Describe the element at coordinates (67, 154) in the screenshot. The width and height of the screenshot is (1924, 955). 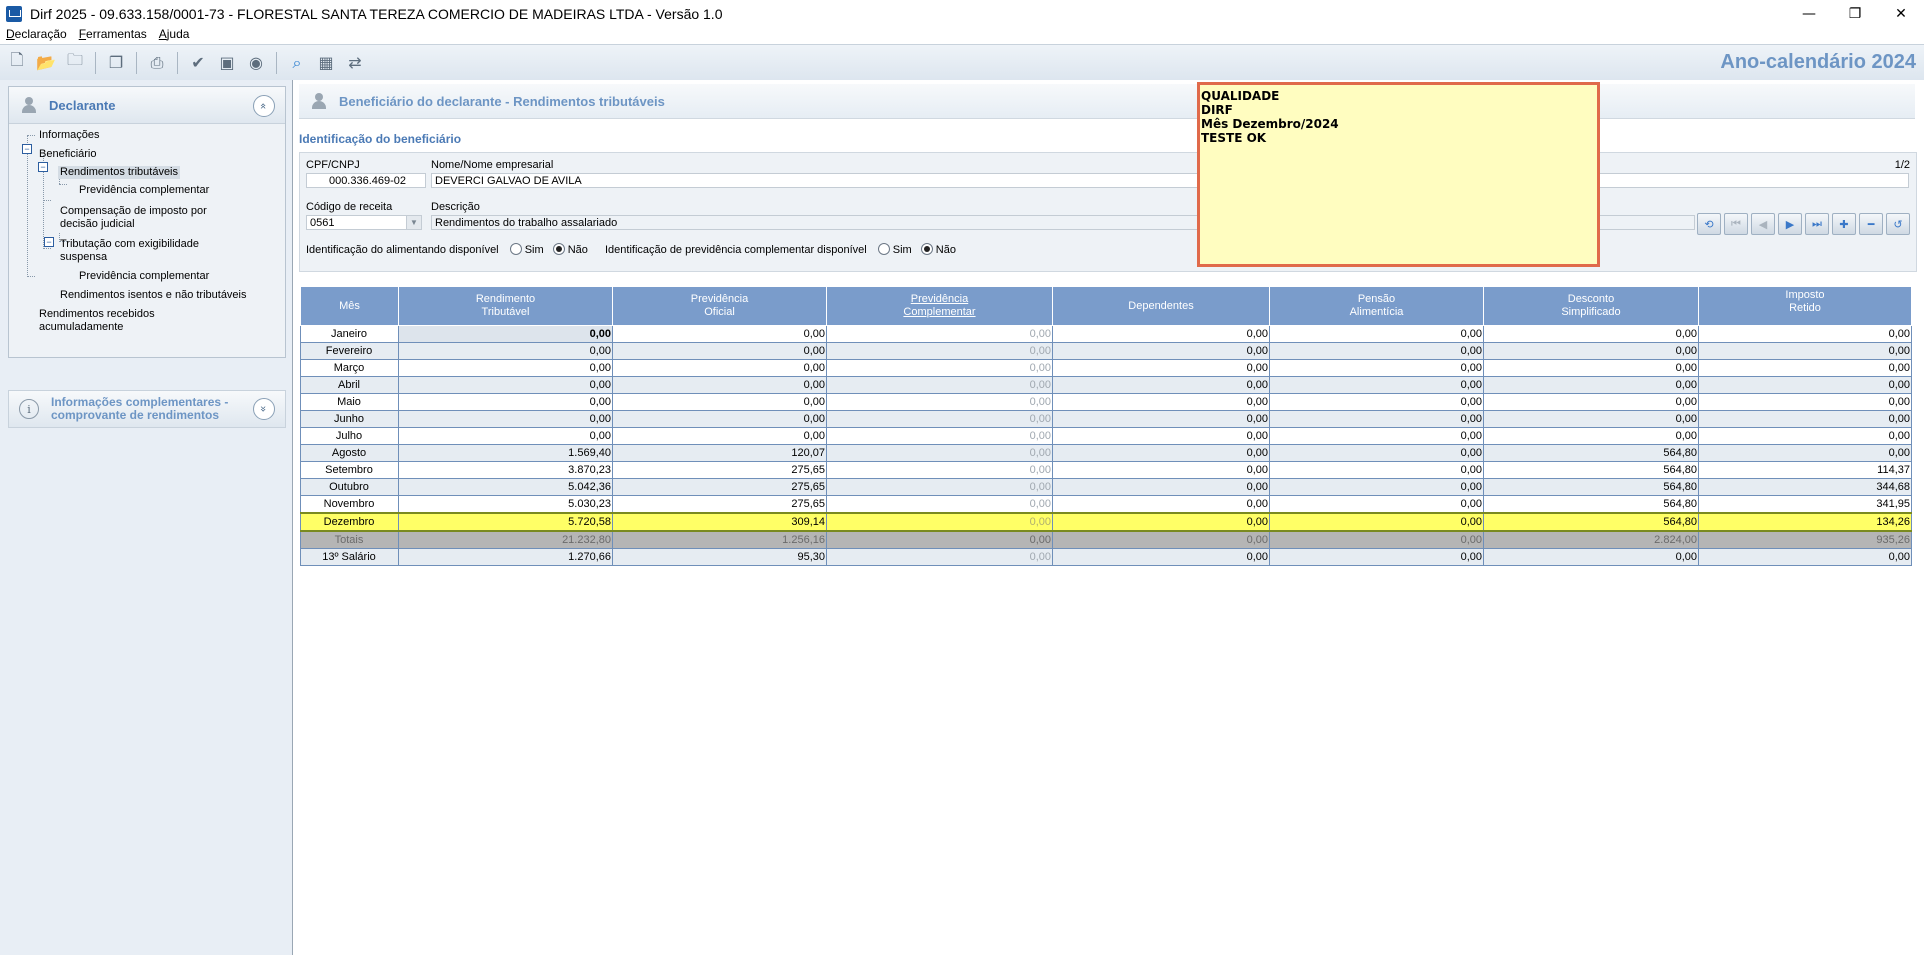
I see `tree-item-beneficiario: Beneficiário` at that location.